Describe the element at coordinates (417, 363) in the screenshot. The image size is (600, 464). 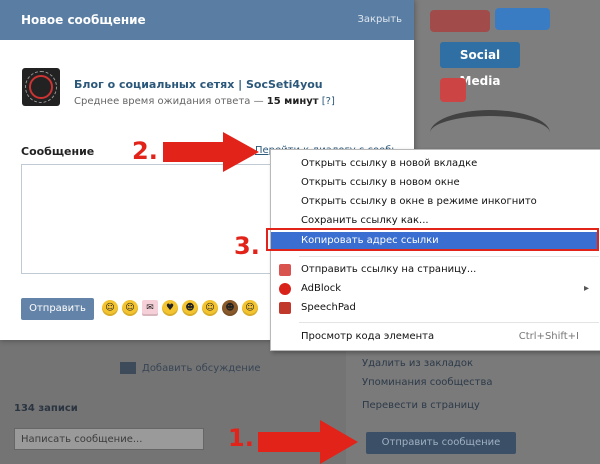
I see `side-link-remove-bookmark: Удалить из закладок` at that location.